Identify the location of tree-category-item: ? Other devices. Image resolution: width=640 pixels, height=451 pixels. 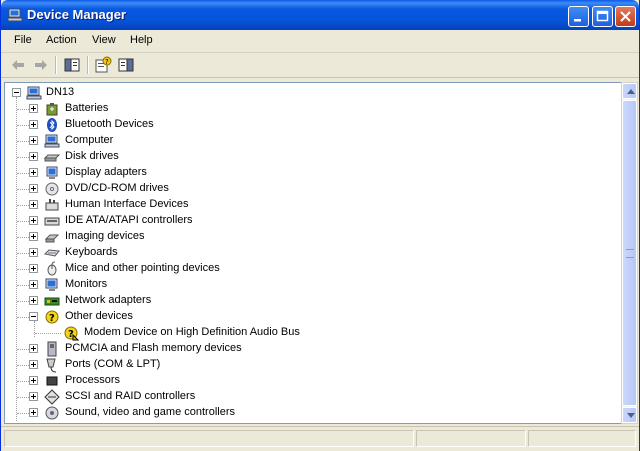
(305, 317).